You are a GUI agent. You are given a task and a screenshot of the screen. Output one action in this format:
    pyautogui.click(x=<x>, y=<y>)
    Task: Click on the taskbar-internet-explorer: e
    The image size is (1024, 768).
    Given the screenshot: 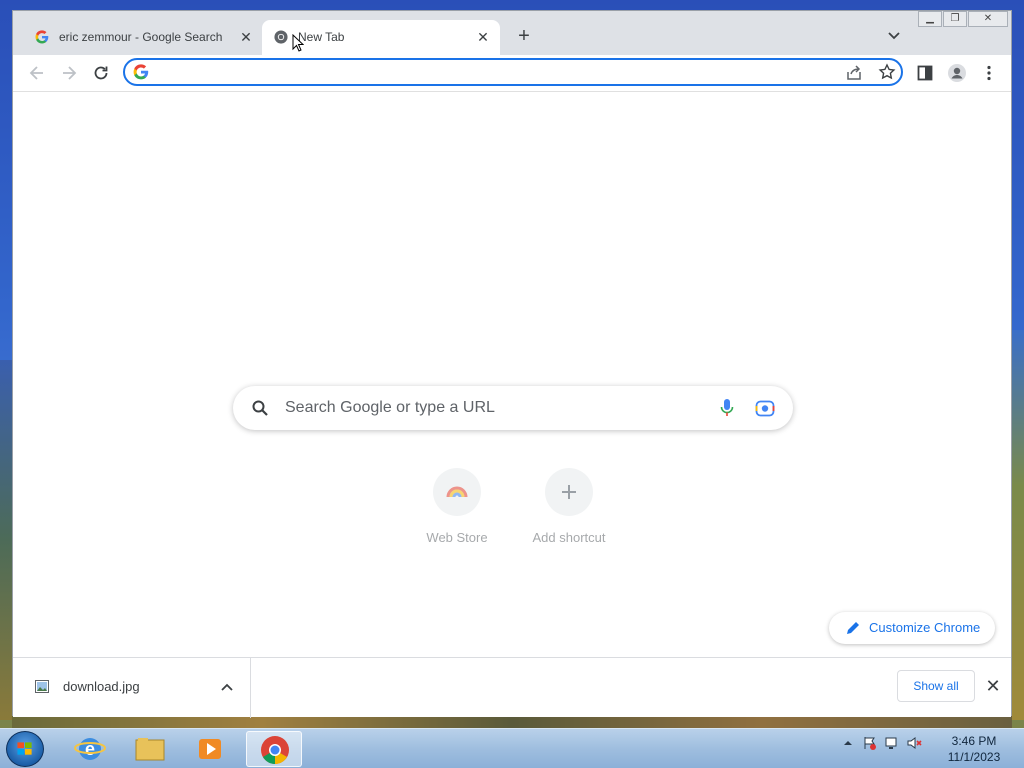 What is the action you would take?
    pyautogui.click(x=90, y=749)
    